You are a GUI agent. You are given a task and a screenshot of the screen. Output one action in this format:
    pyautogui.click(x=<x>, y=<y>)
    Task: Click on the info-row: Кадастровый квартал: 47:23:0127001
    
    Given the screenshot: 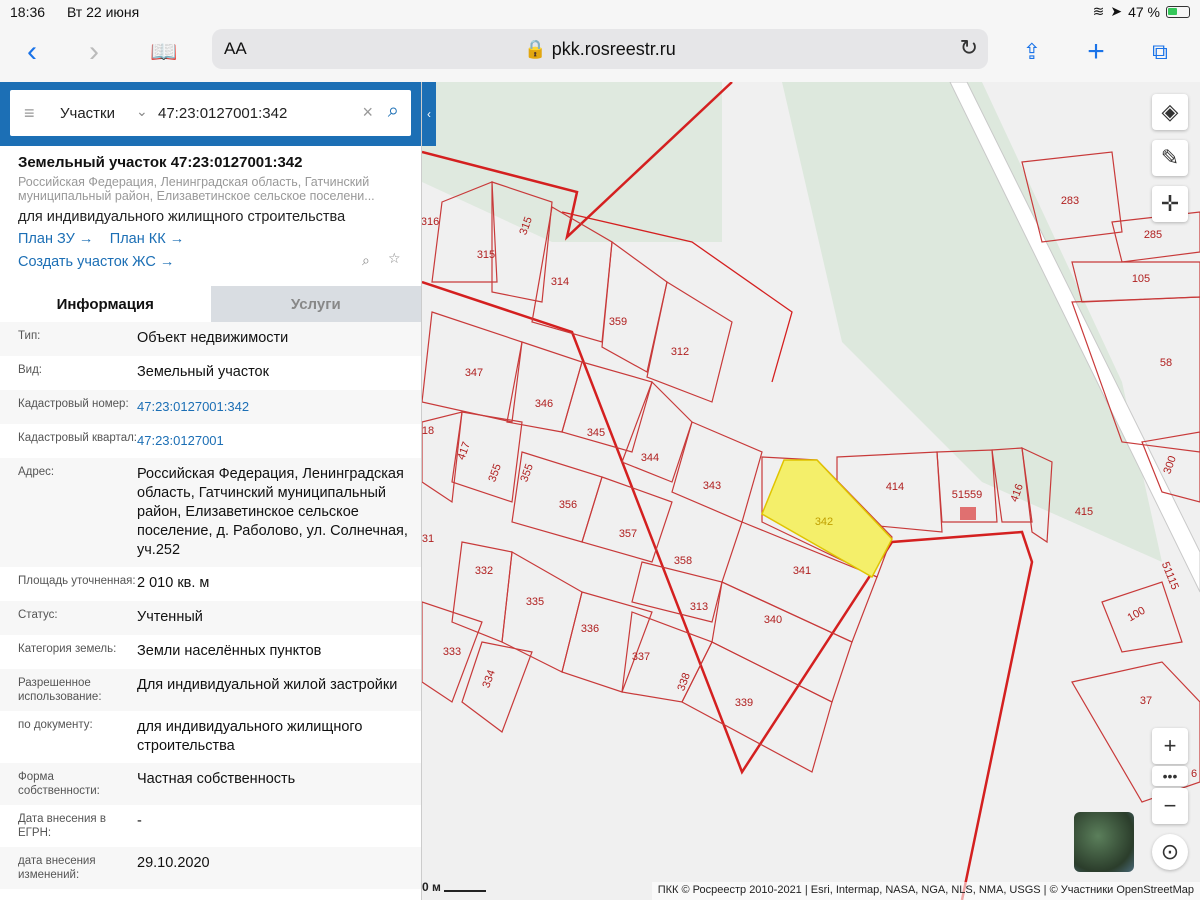 What is the action you would take?
    pyautogui.click(x=210, y=441)
    